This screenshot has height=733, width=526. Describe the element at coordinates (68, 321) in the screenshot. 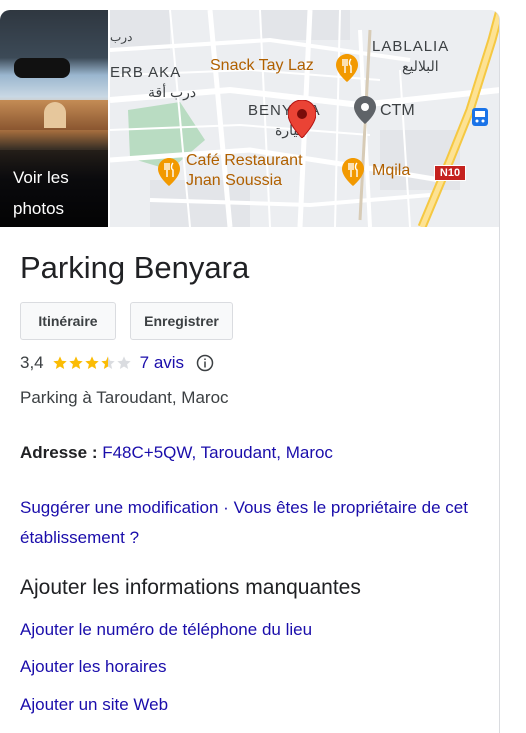

I see `itinerary-button: Itinéraire` at that location.